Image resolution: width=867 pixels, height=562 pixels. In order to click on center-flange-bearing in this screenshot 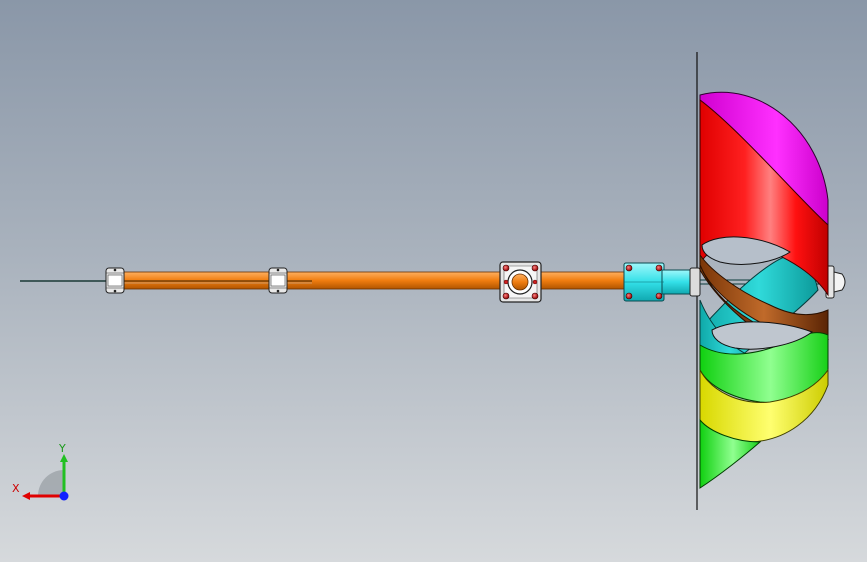, I will do `click(520, 282)`.